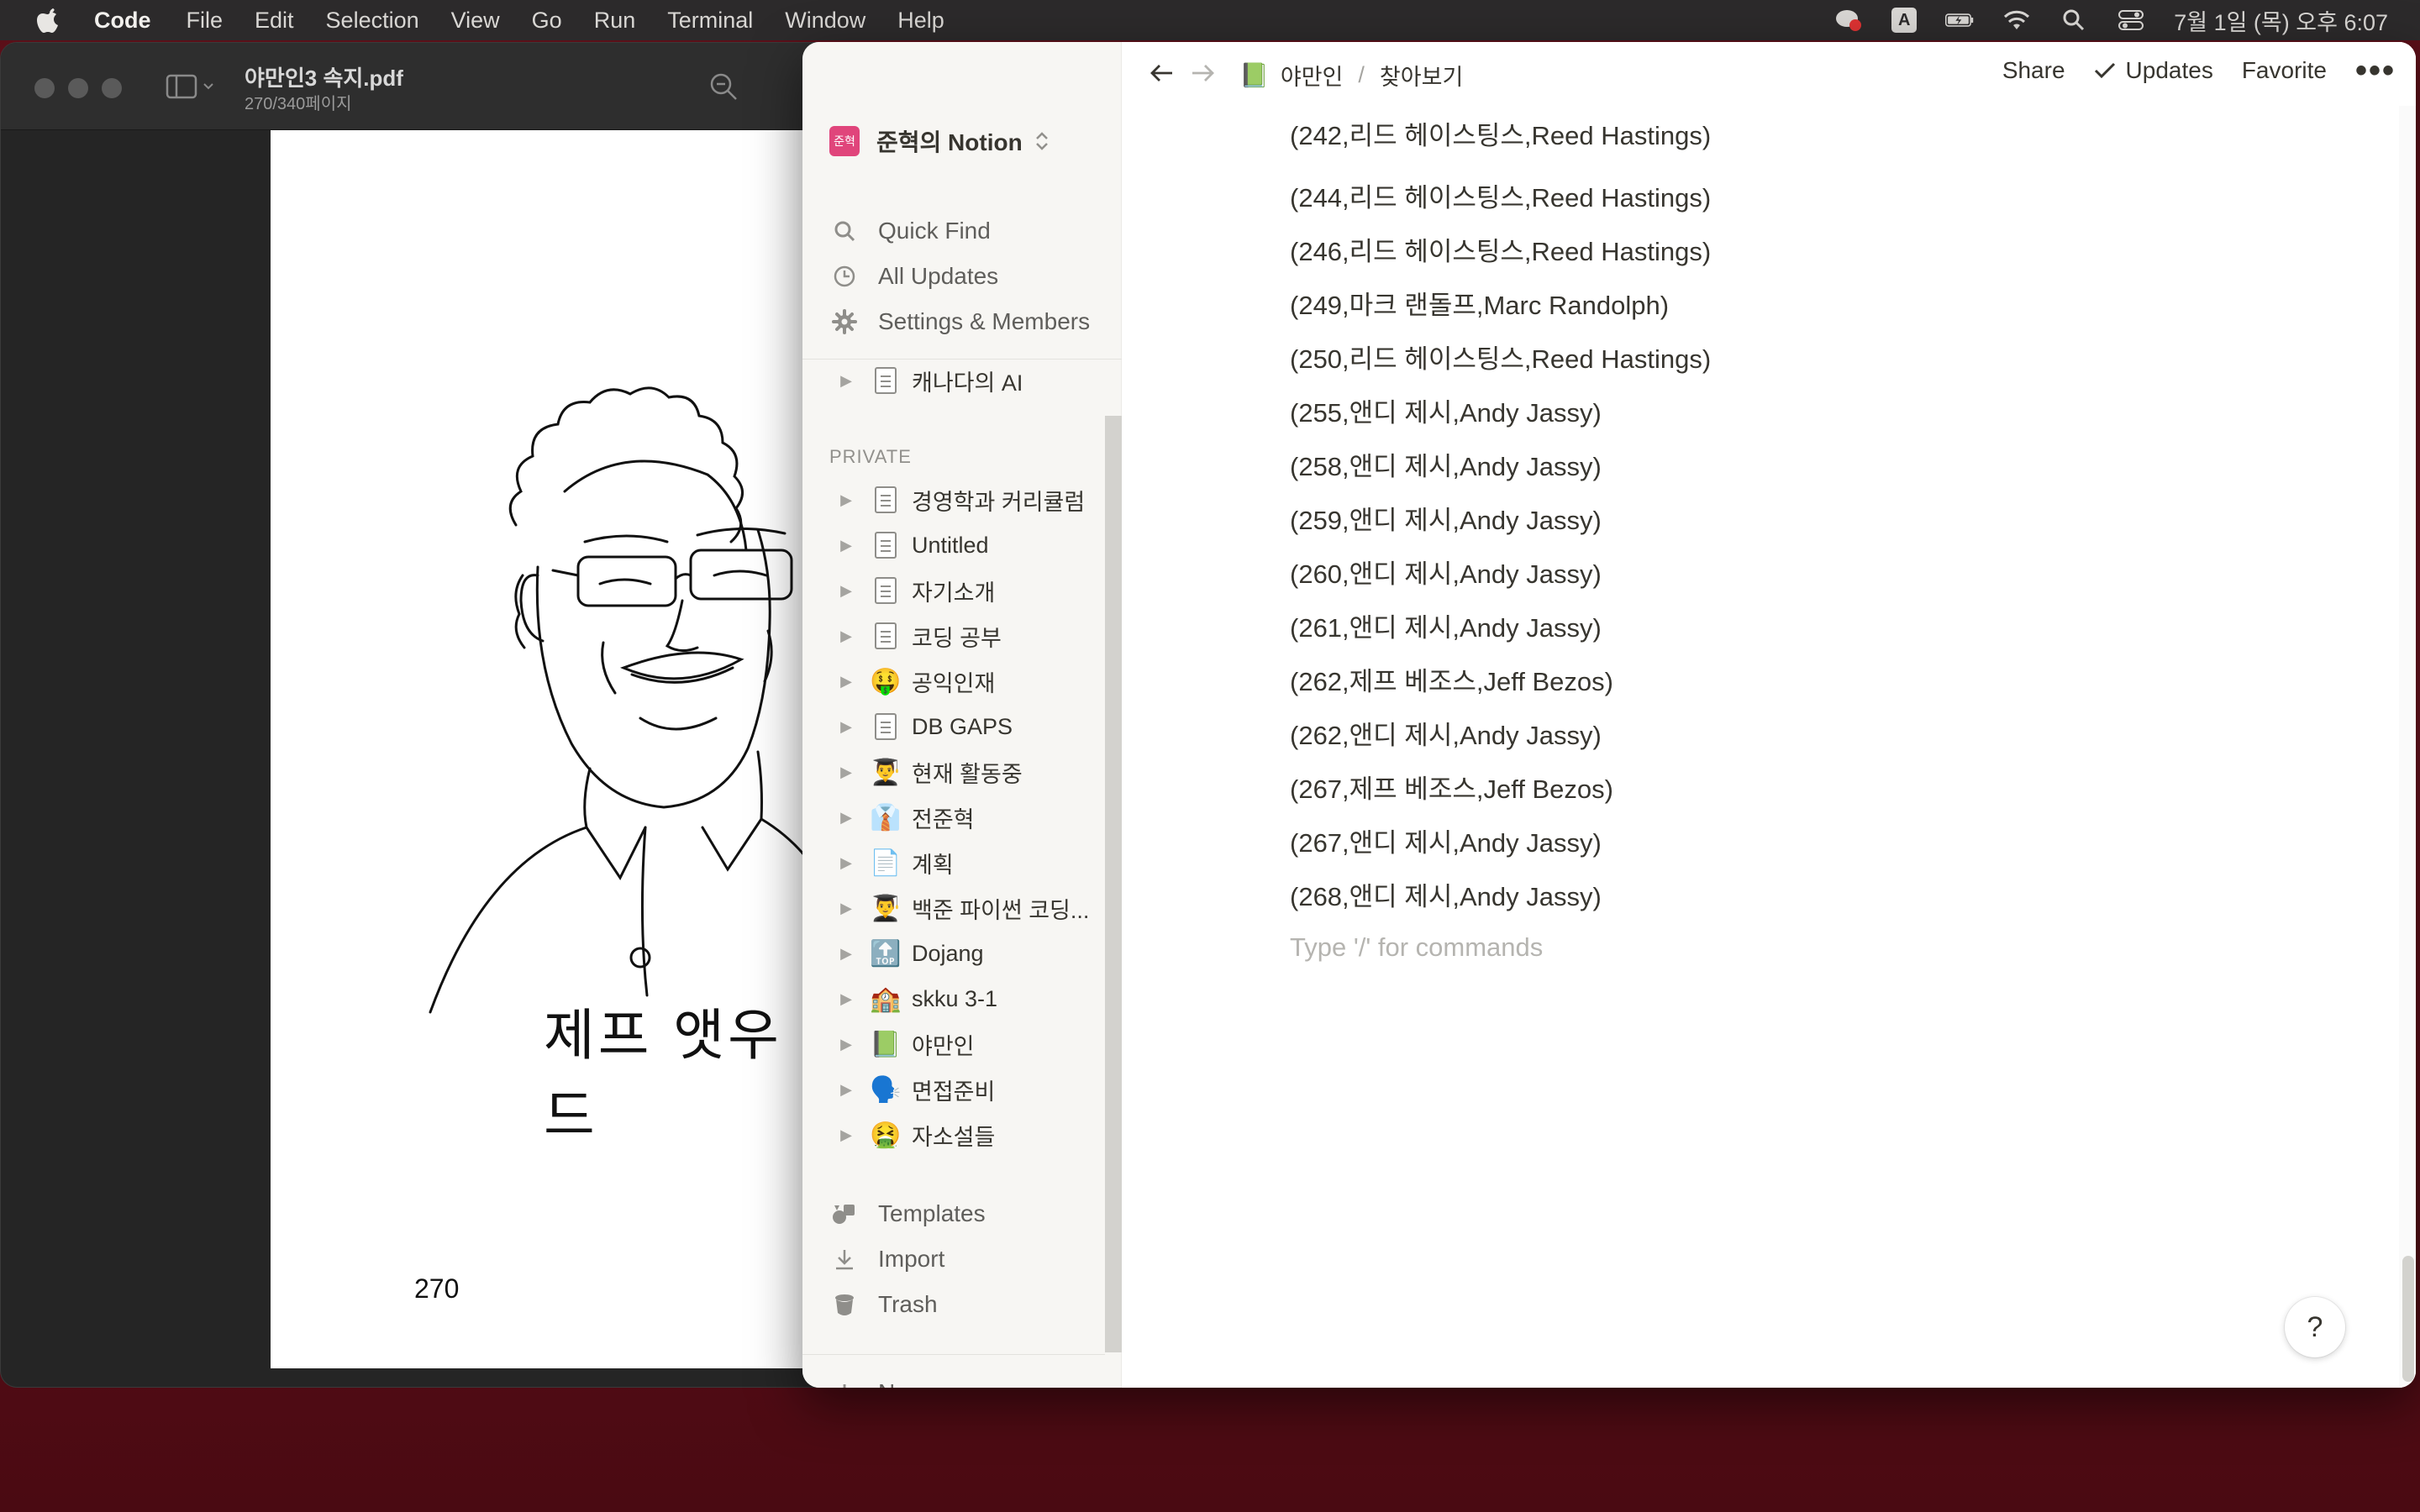 This screenshot has height=1512, width=2420. Describe the element at coordinates (1500, 195) in the screenshot. I see `content-entry: (244,리드 헤이스팅스,Reed Hastings)` at that location.